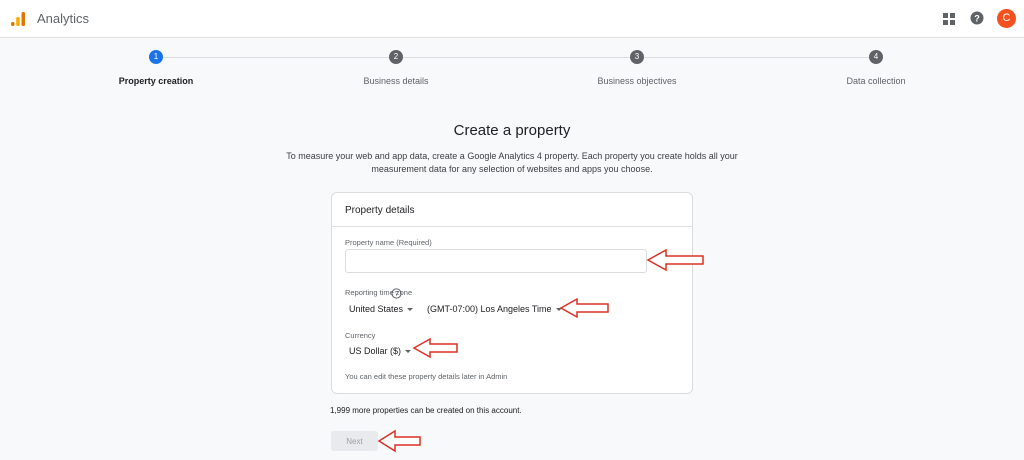 This screenshot has height=460, width=1024. I want to click on property-name-input, so click(496, 261).